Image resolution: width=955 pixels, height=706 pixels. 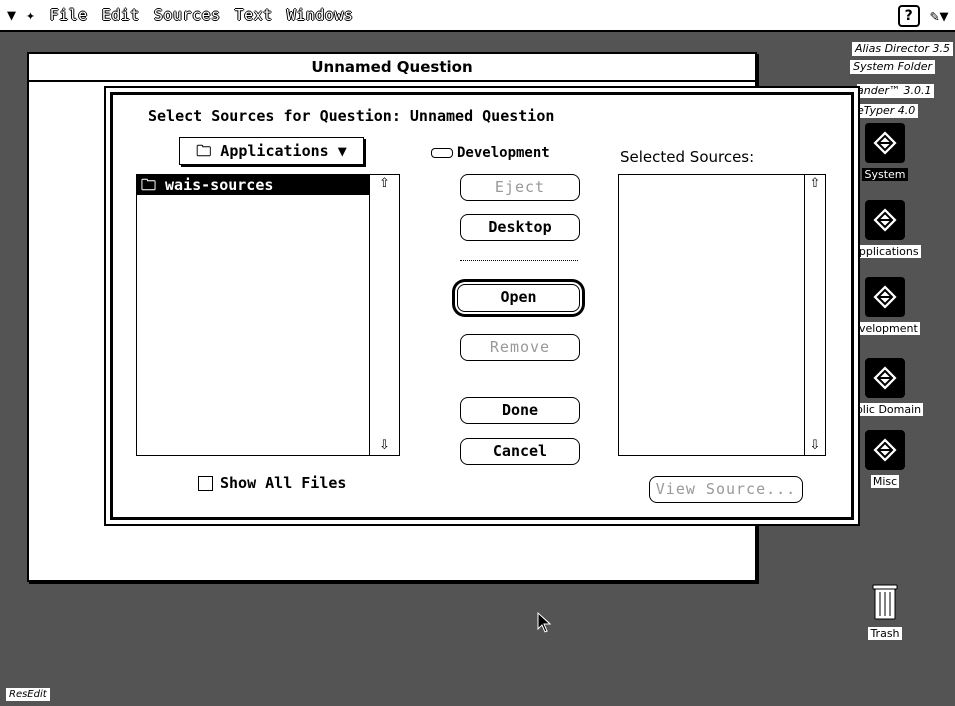 What do you see at coordinates (520, 187) in the screenshot?
I see `eject-button: Eject` at bounding box center [520, 187].